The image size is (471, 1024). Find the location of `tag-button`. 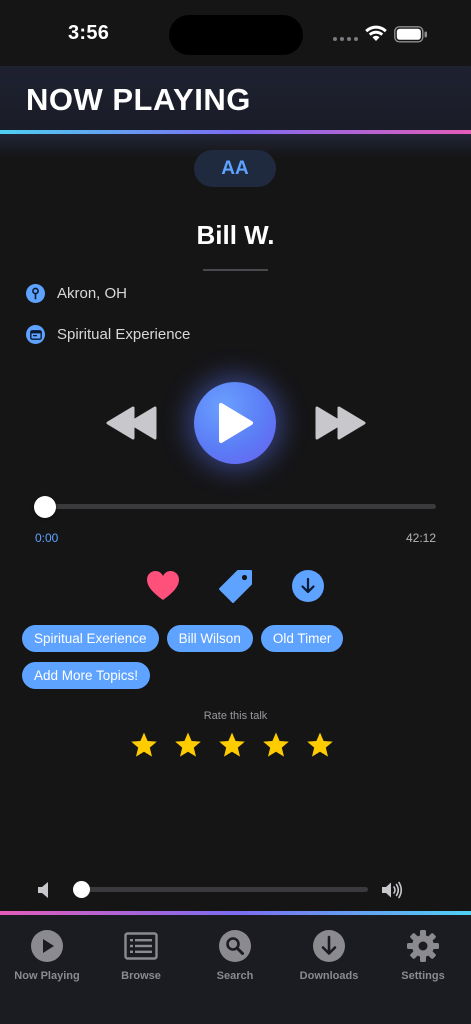

tag-button is located at coordinates (236, 586).